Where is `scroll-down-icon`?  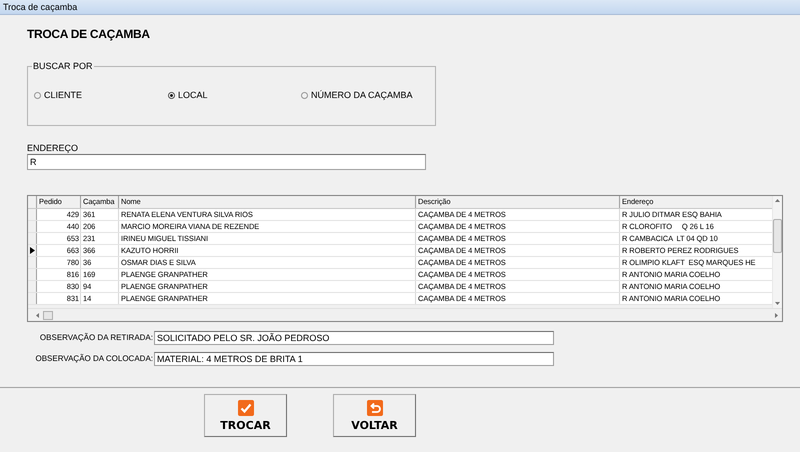
scroll-down-icon is located at coordinates (777, 303).